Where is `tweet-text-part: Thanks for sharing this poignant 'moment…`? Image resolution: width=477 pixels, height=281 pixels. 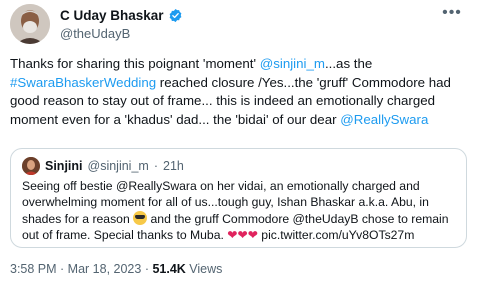
tweet-text-part: Thanks for sharing this poignant 'moment… is located at coordinates (135, 63).